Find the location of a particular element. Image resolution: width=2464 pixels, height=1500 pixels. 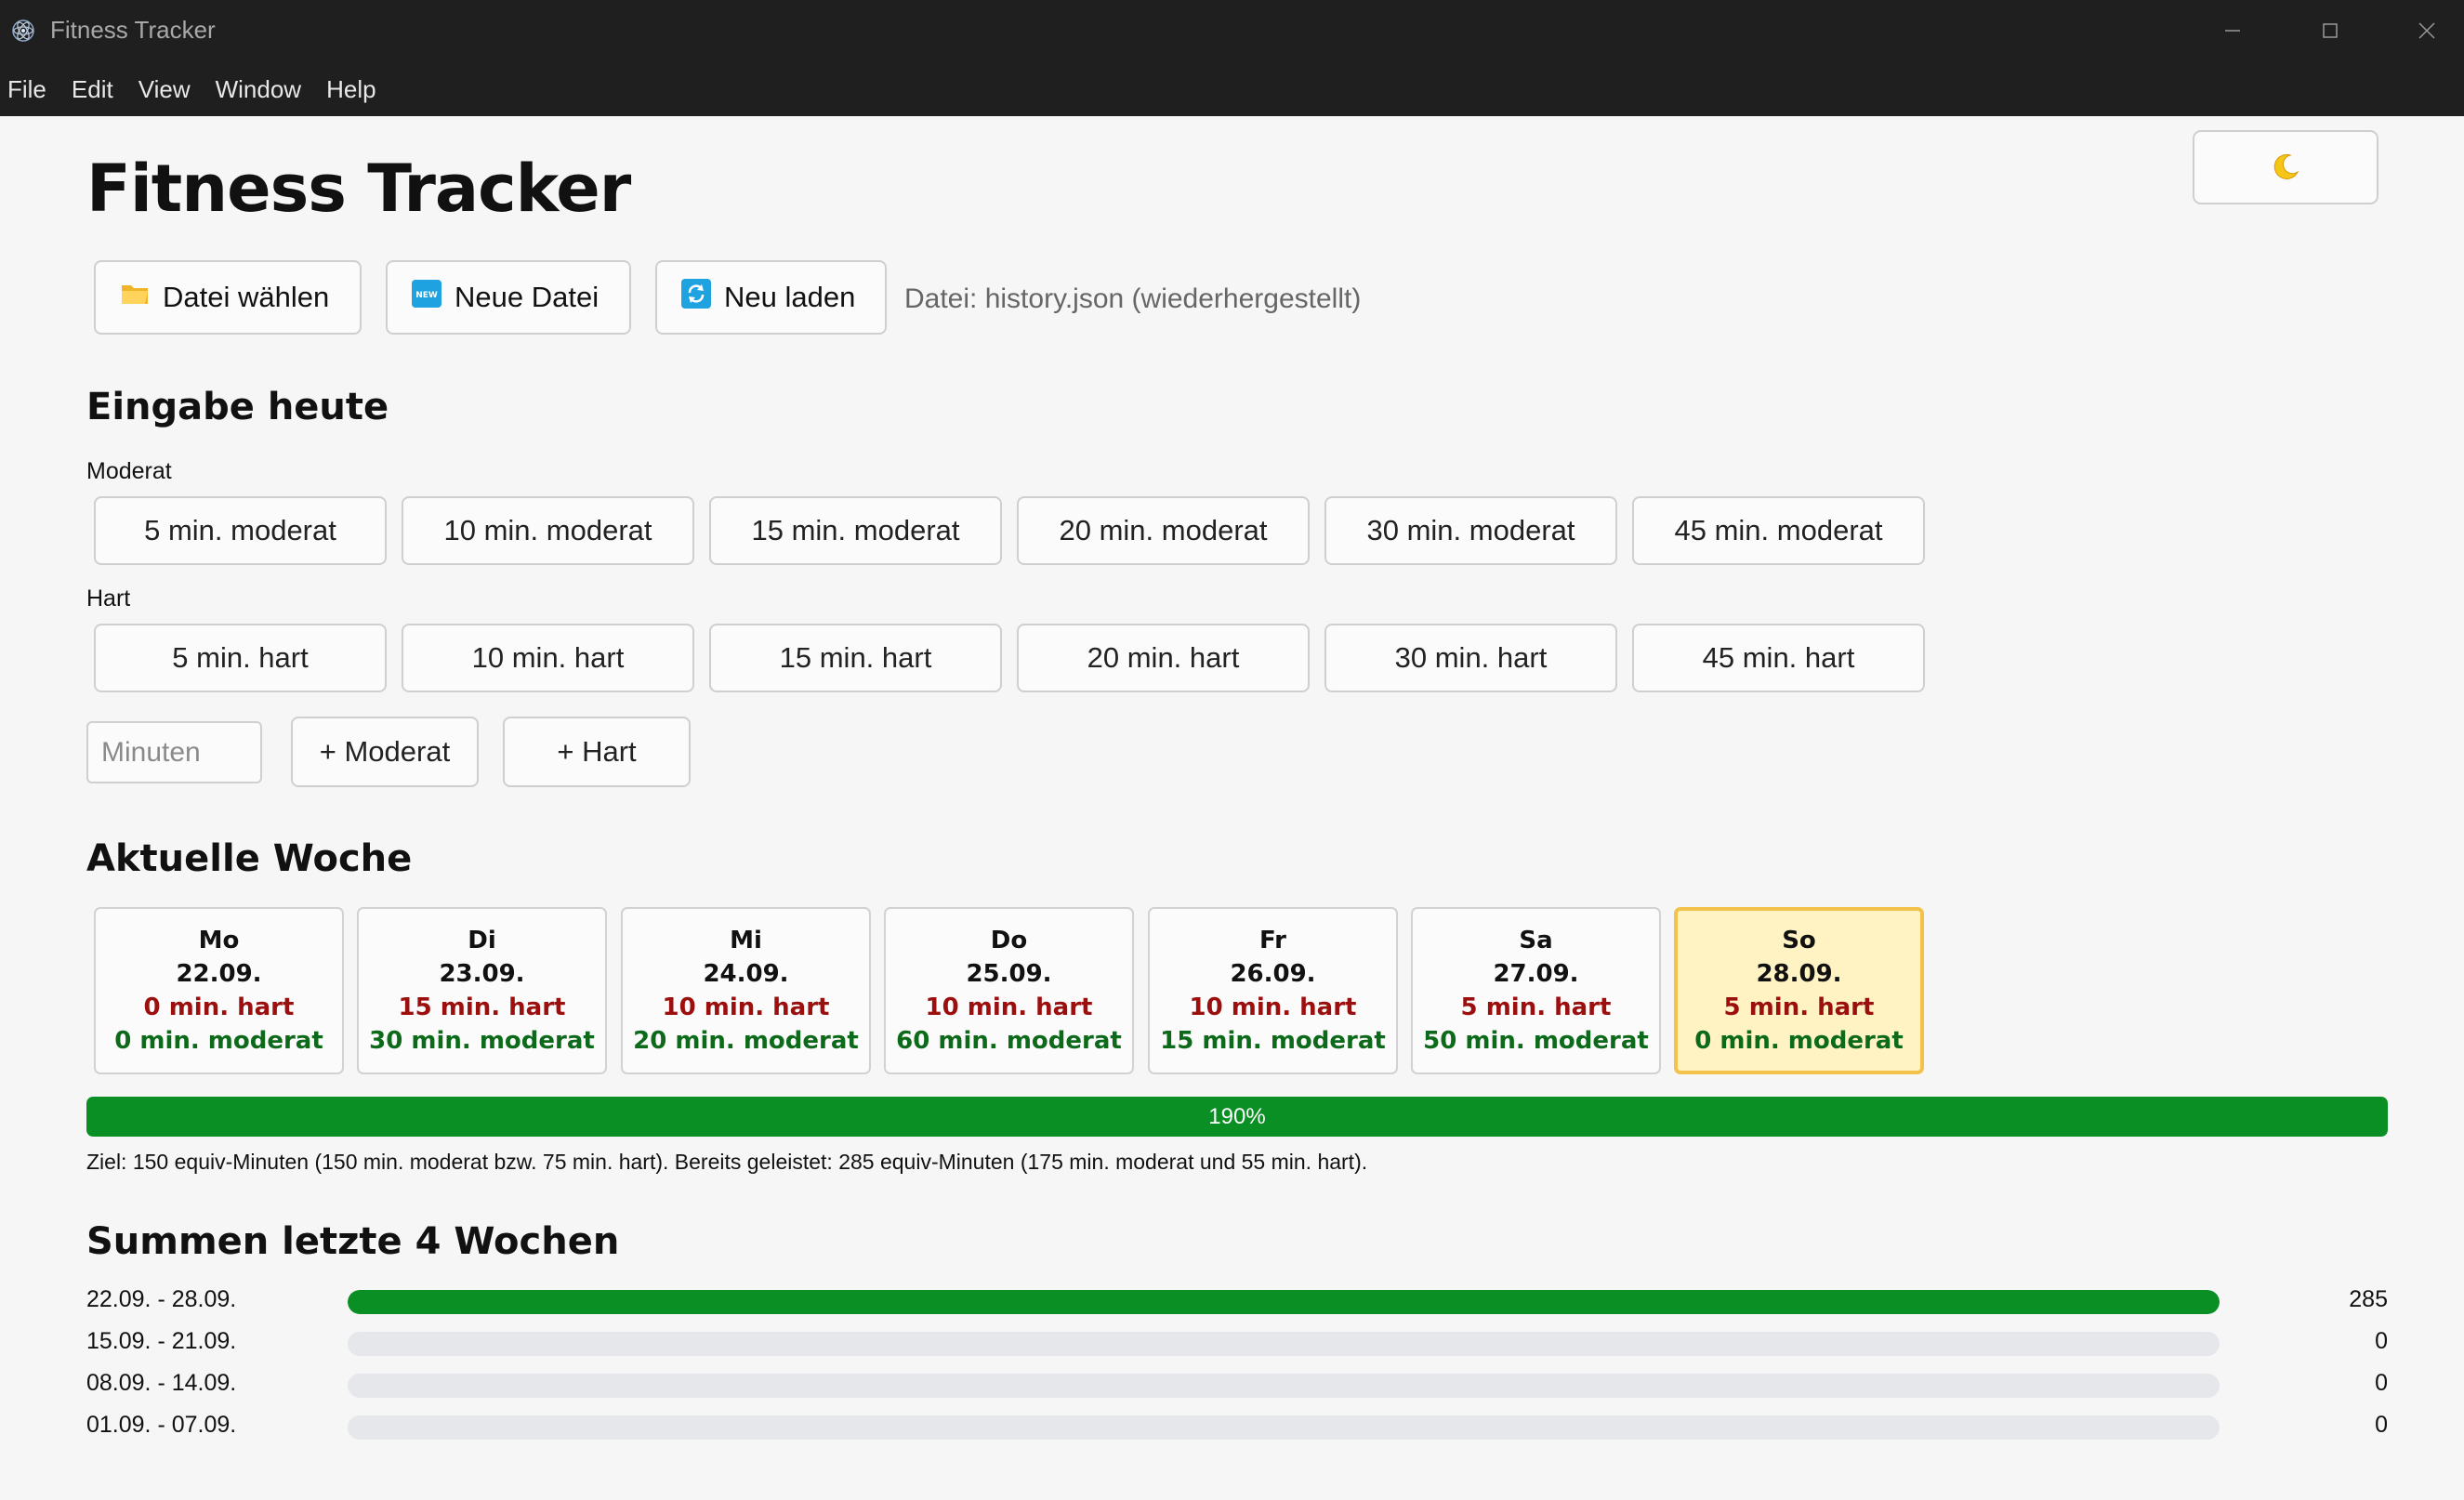

minimize-button is located at coordinates (2233, 31).